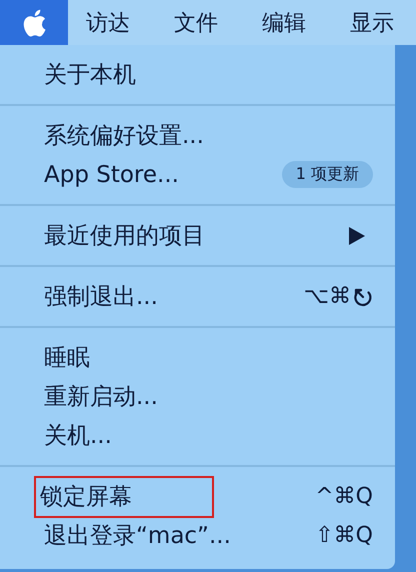 This screenshot has width=416, height=572. What do you see at coordinates (363, 296) in the screenshot?
I see `escape-key-icon` at bounding box center [363, 296].